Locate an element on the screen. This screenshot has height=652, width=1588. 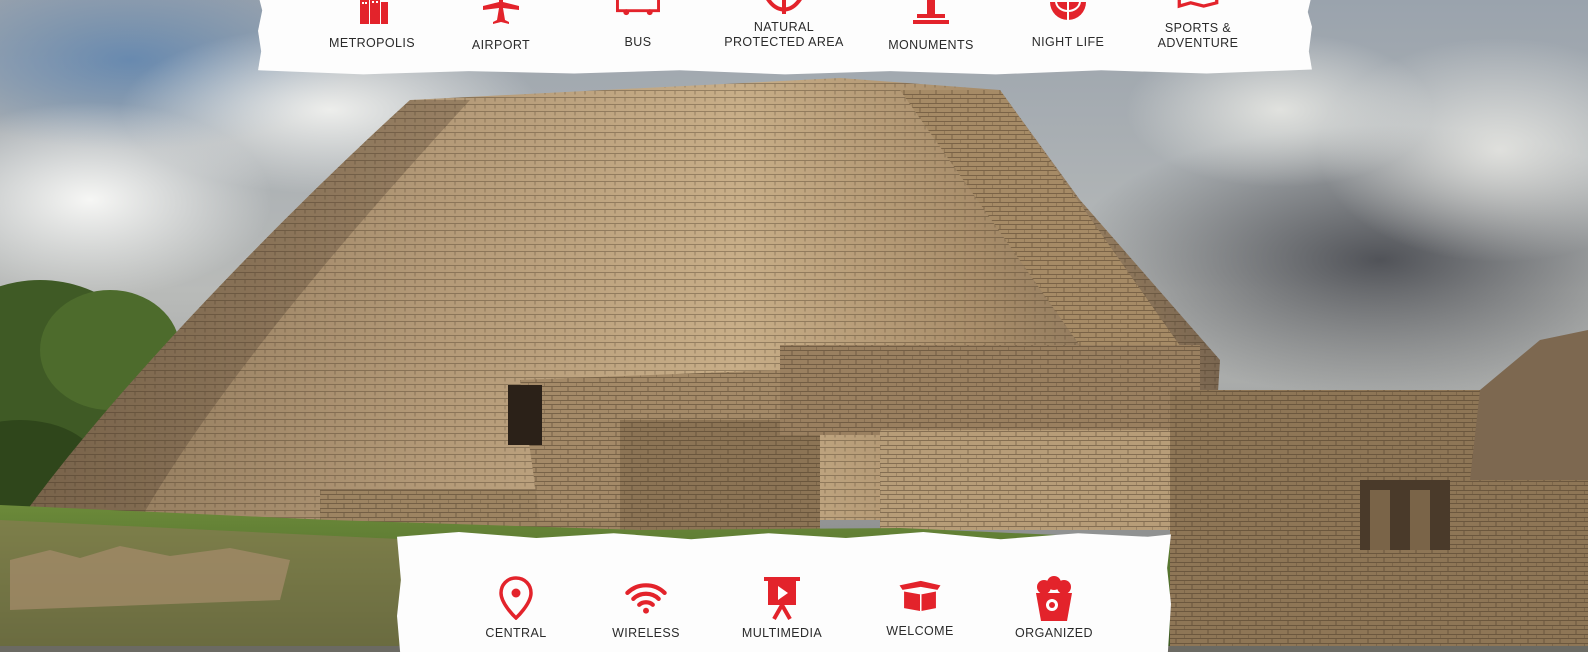
location-pin-icon is located at coordinates (516, 598).